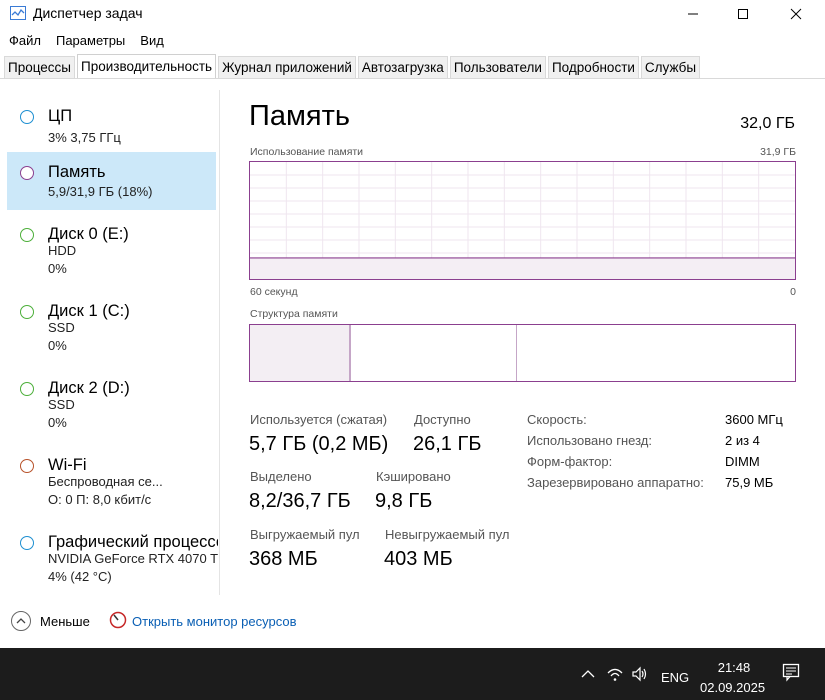  Describe the element at coordinates (404, 501) in the screenshot. I see `cached-value: 9,8 ГБ` at that location.